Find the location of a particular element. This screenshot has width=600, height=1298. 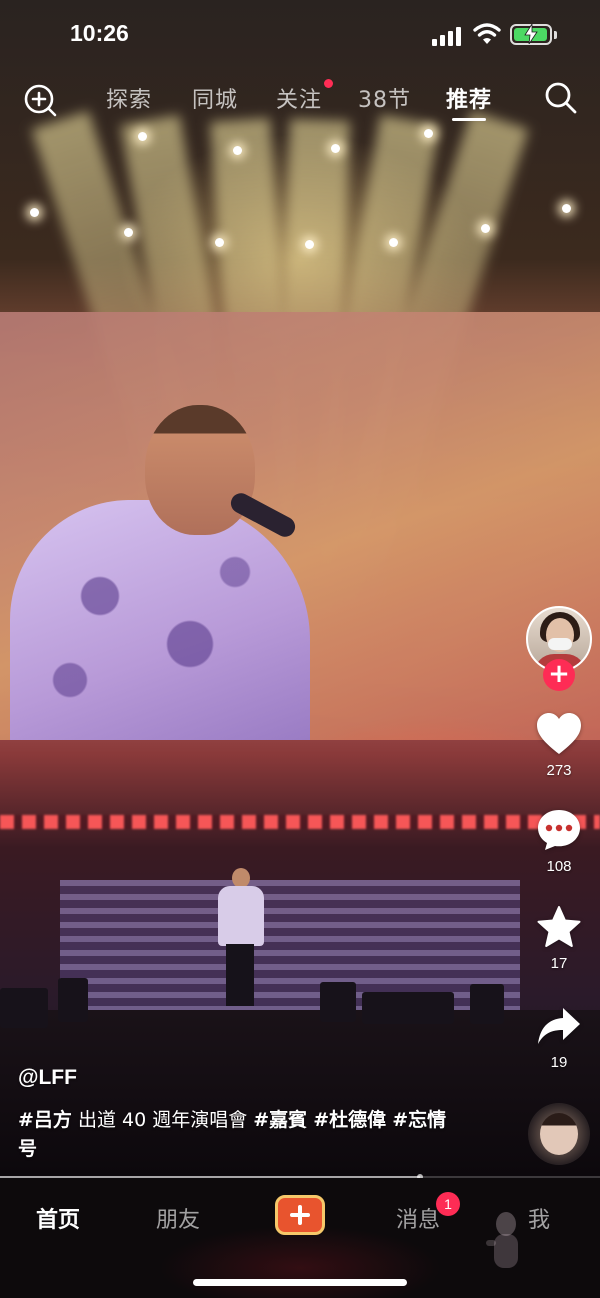

status-bar: 10:26 is located at coordinates (300, 35).